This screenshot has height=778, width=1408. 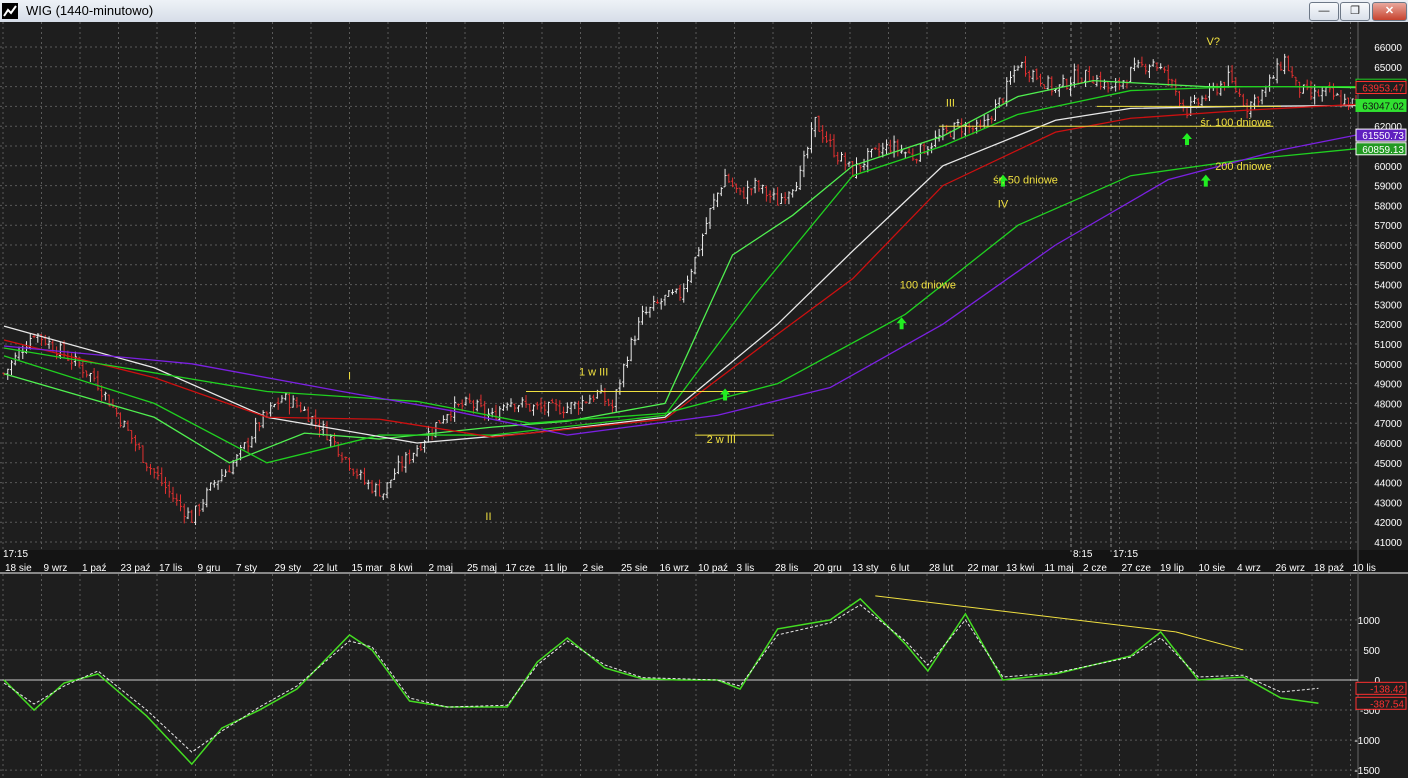 I want to click on y-tick-label: 57000, so click(x=1388, y=226).